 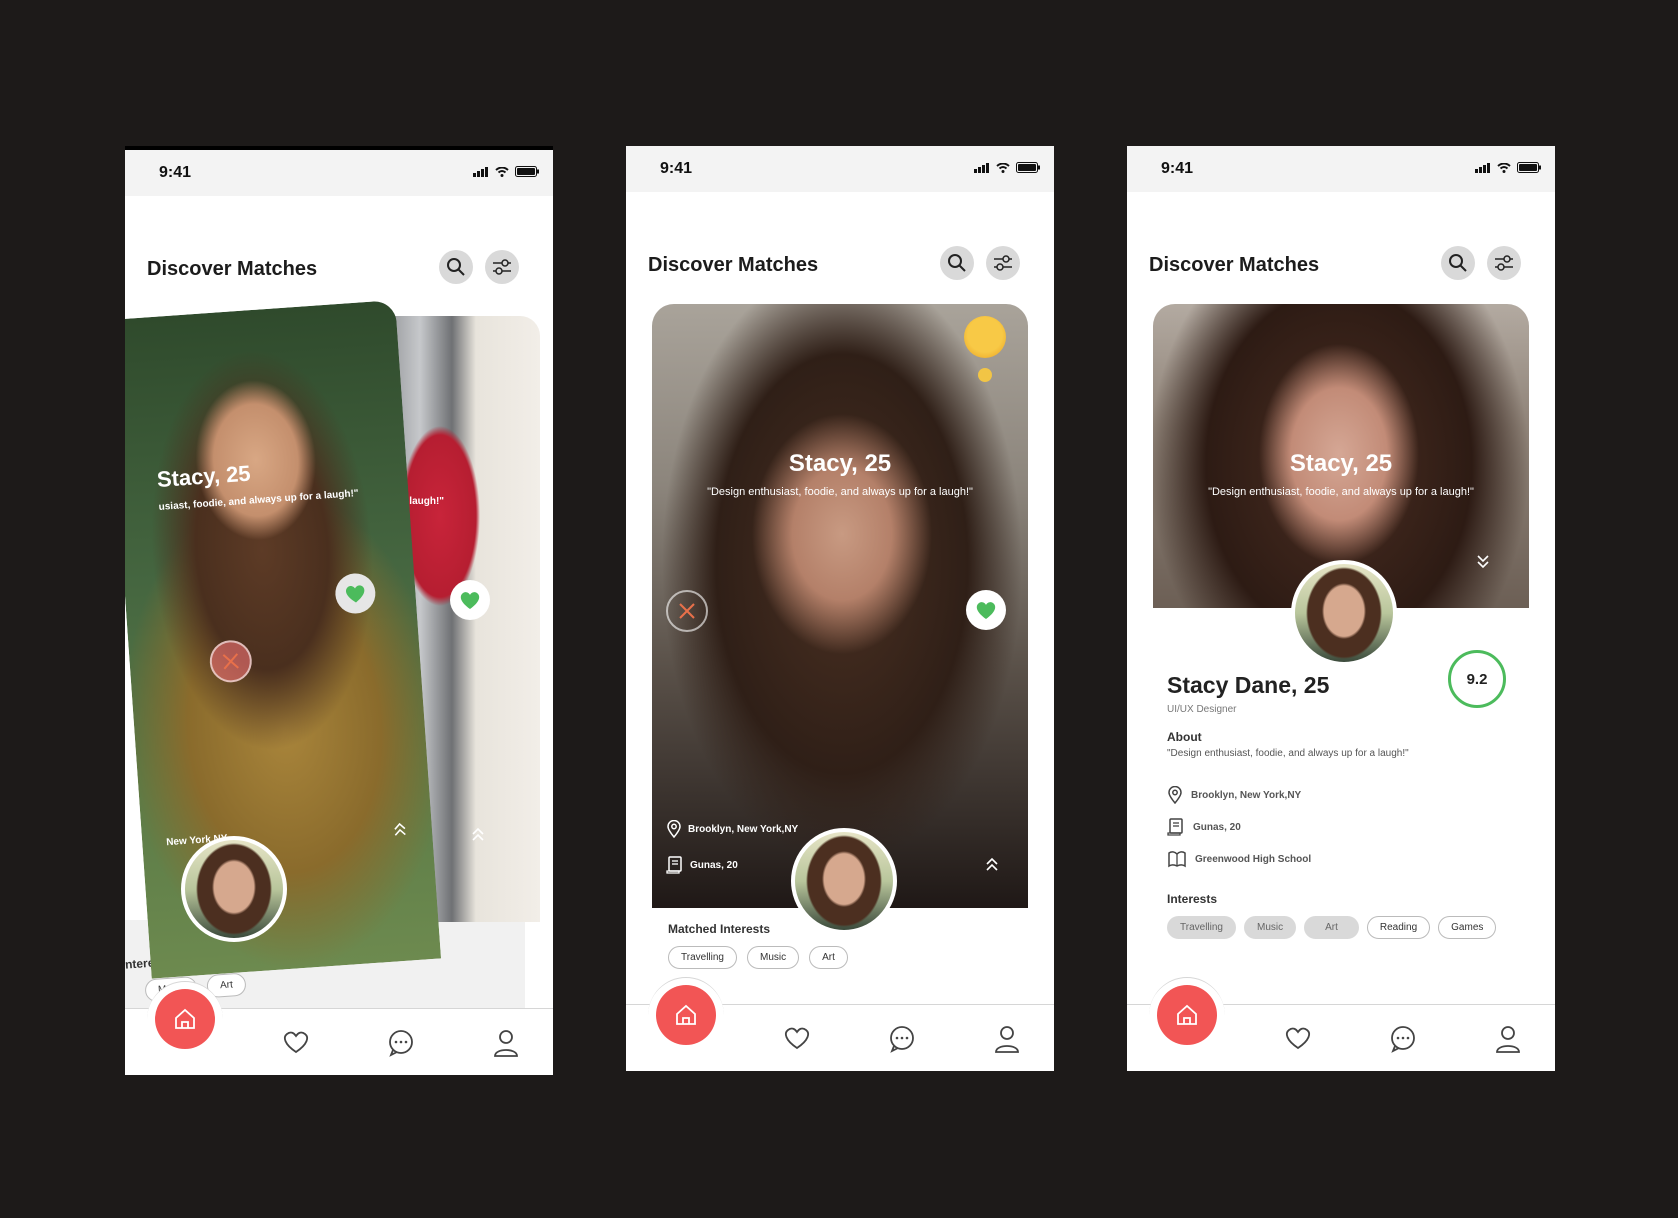 I want to click on school-icon, so click(x=1177, y=859).